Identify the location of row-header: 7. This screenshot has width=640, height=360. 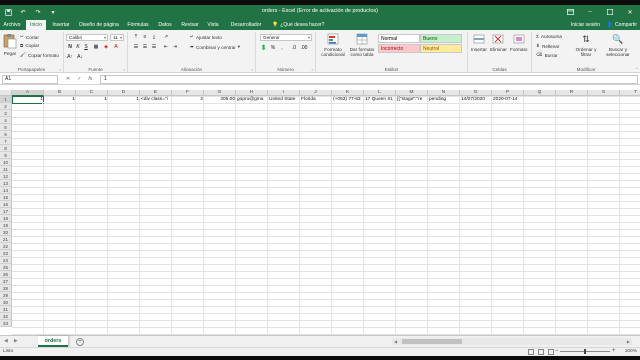
(6, 141).